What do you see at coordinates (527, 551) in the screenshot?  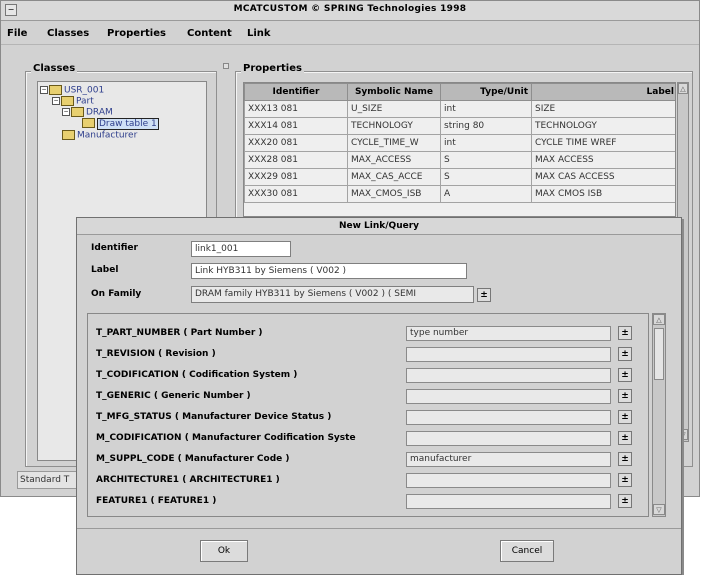 I see `cancel-button: Cancel` at bounding box center [527, 551].